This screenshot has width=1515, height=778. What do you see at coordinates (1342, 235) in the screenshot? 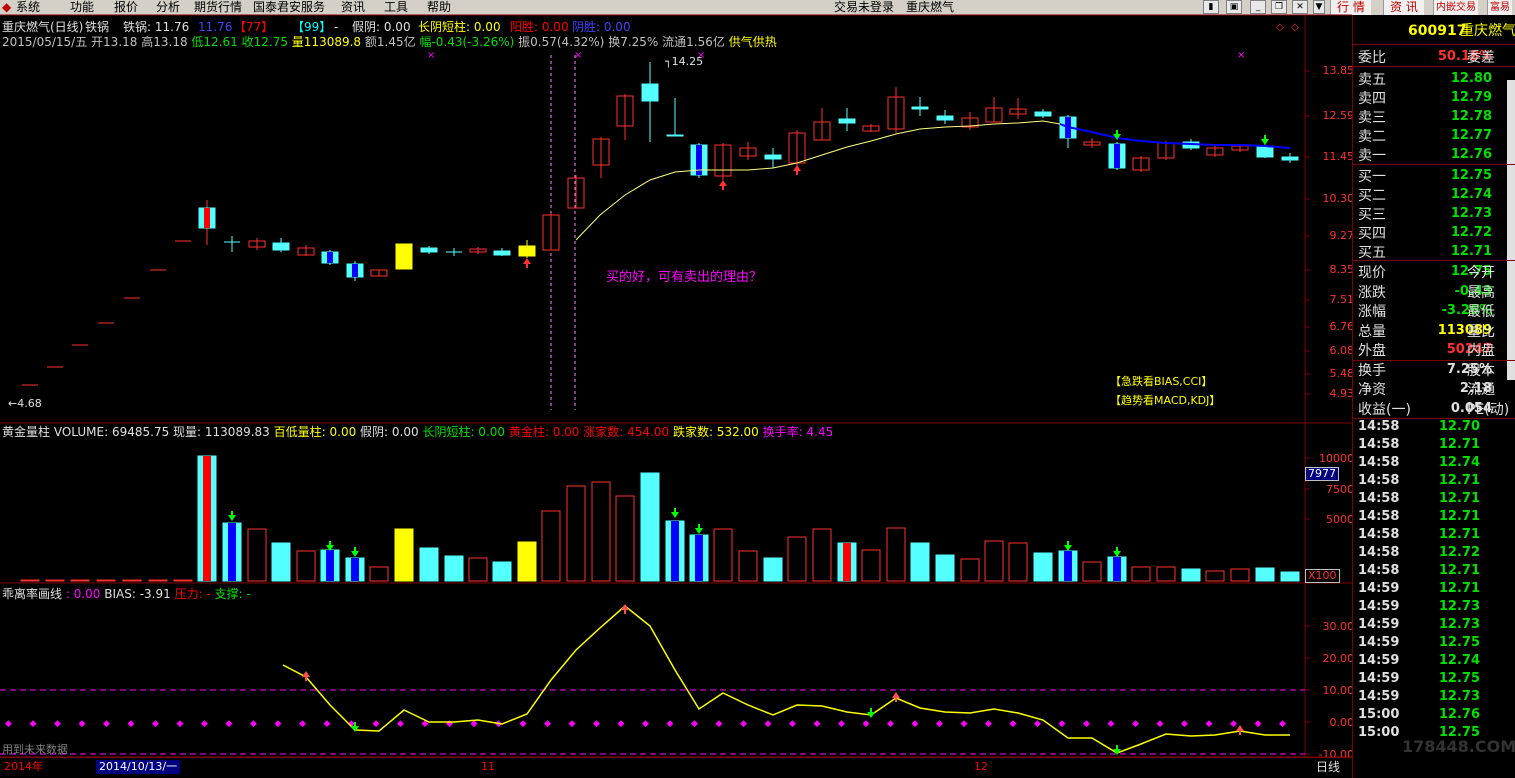
I see `price-tick: 9.27` at bounding box center [1342, 235].